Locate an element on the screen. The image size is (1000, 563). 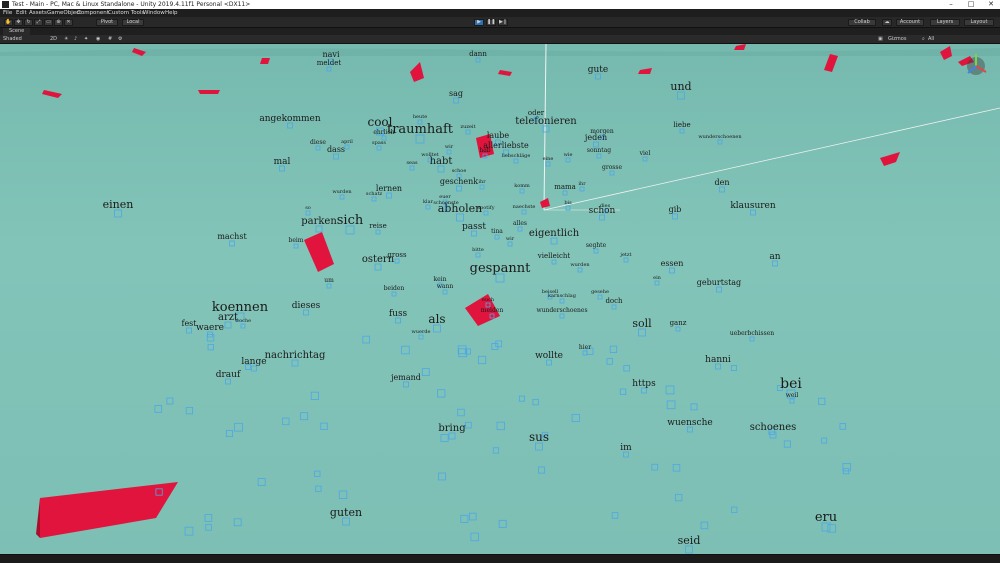
scene-word: so is located at coordinates (308, 208).